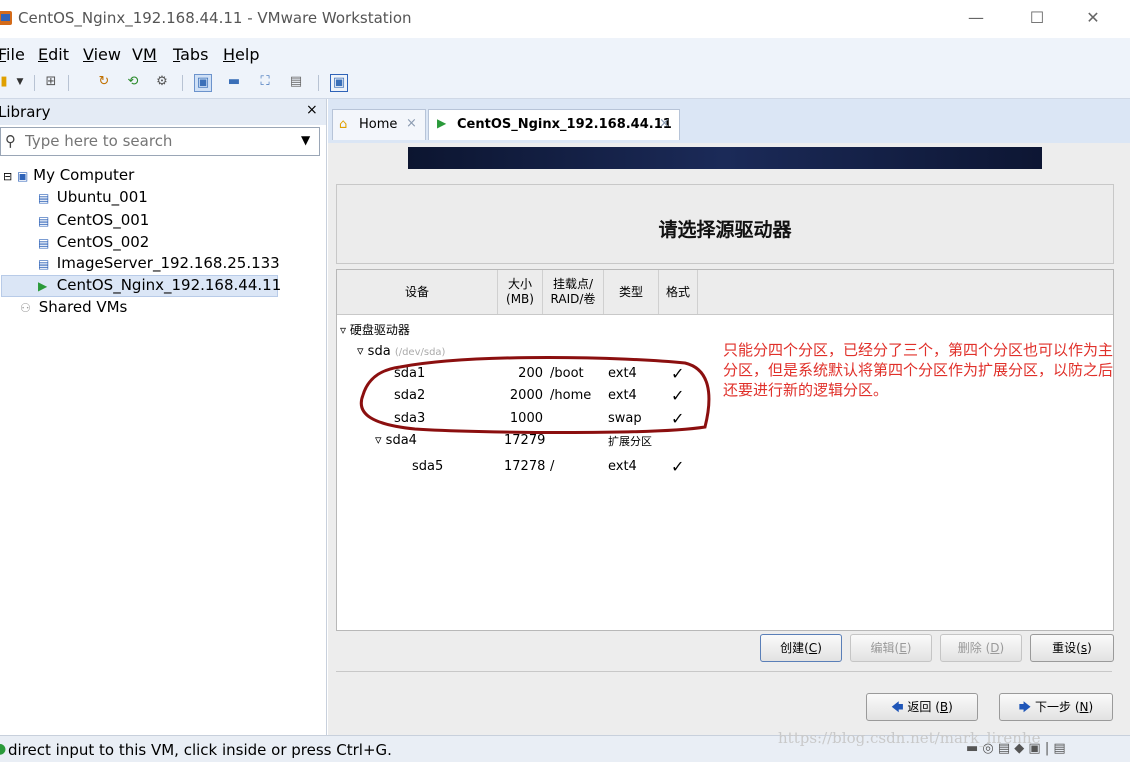 The width and height of the screenshot is (1130, 762). I want to click on tree-my-computer: ⊟ ▣ My Computer, so click(68, 175).